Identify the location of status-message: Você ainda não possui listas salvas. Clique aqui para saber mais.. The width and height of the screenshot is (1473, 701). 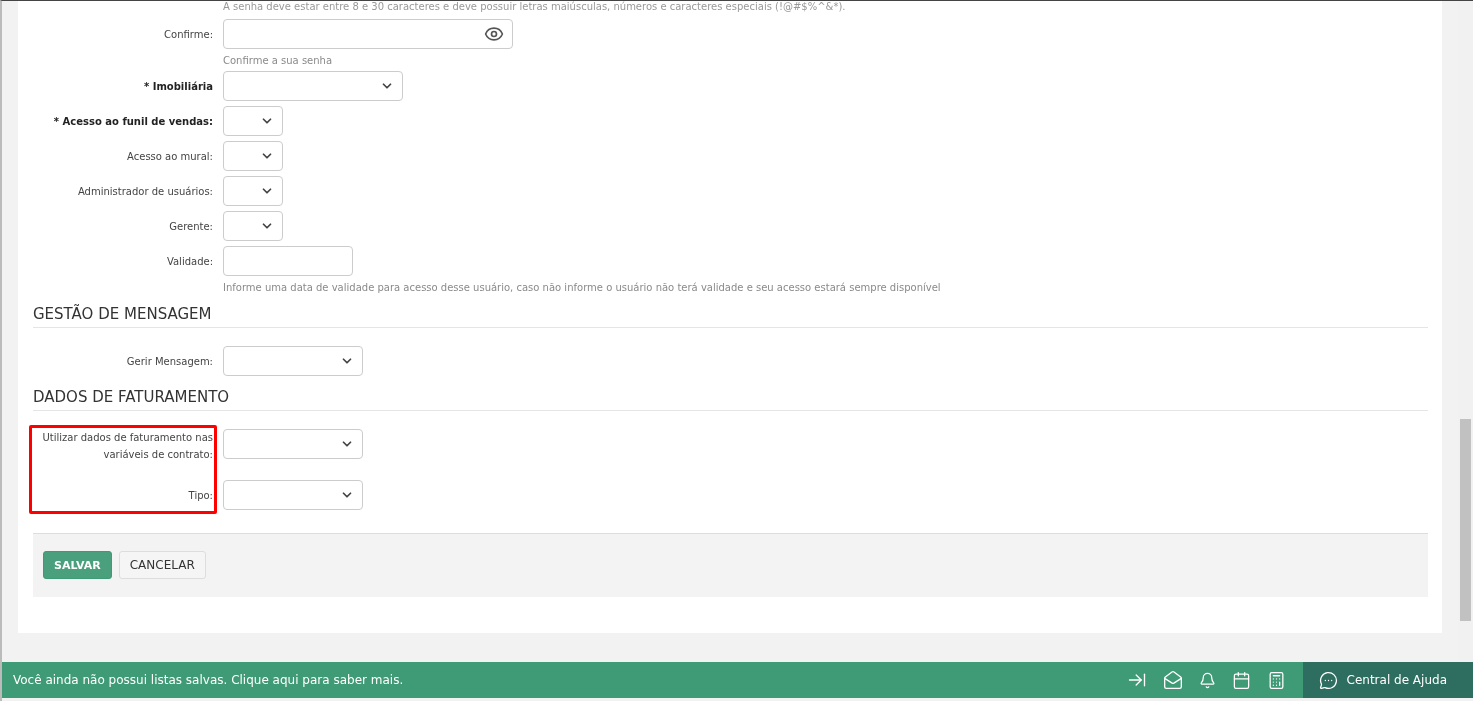
(564, 680).